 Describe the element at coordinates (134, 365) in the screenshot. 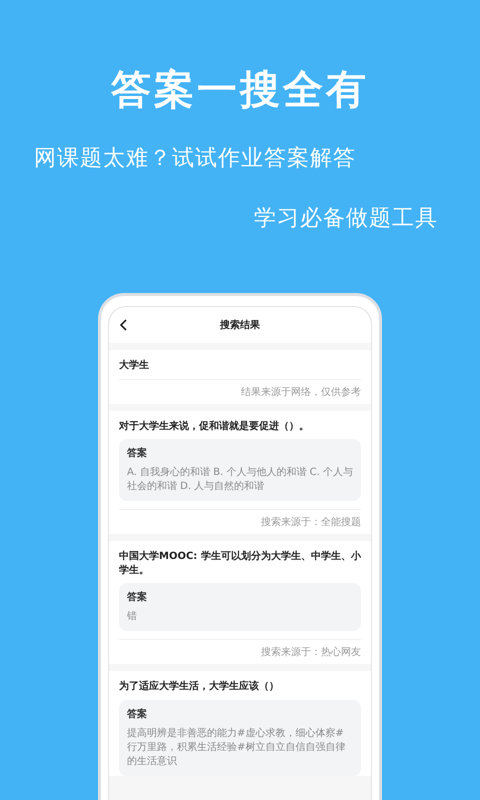

I see `search-query: 大学生` at that location.